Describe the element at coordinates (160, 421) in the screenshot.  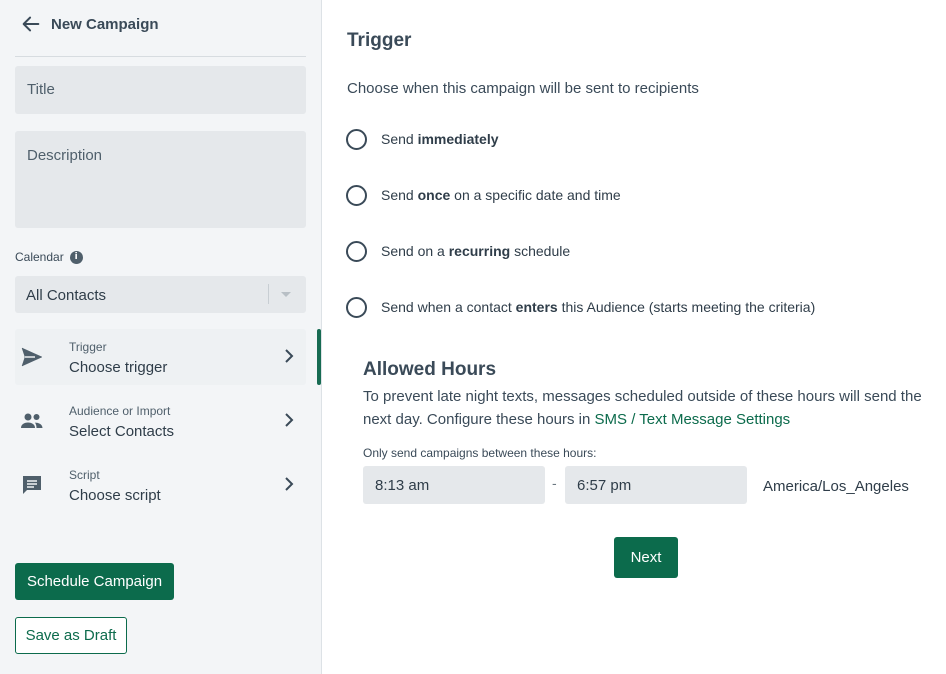
I see `step-audience: Audience or Import Select Contacts` at that location.